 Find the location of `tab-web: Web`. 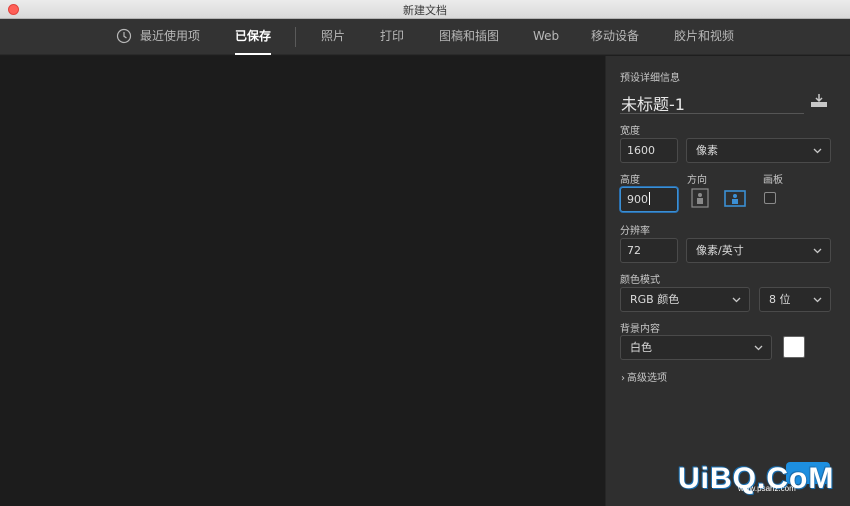

tab-web: Web is located at coordinates (546, 37).